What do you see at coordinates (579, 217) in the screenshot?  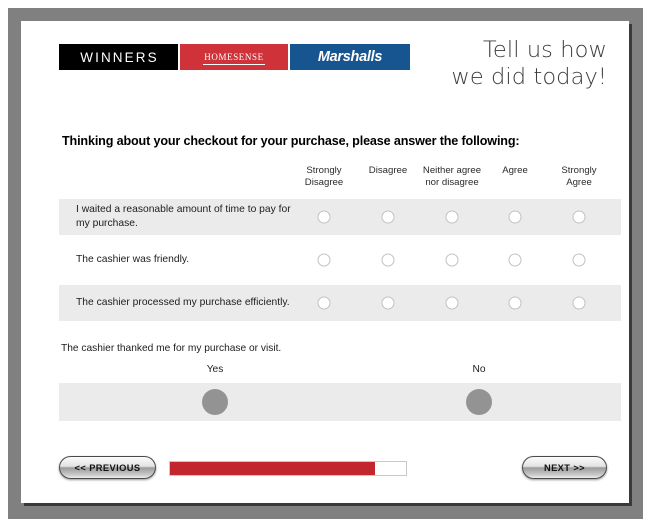 I see `likert-radio-r1-c5` at bounding box center [579, 217].